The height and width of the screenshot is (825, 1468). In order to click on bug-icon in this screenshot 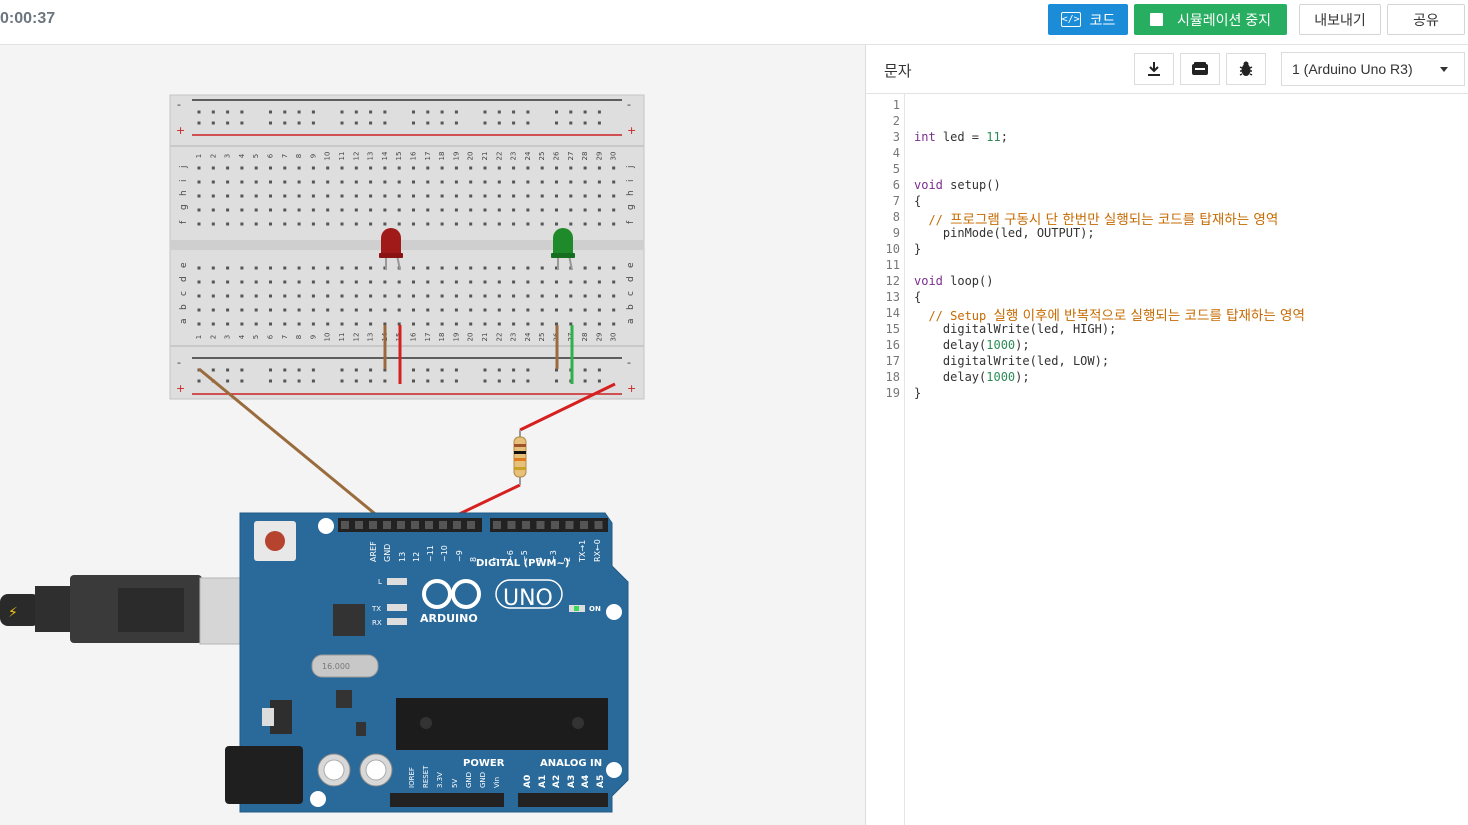, I will do `click(1246, 68)`.